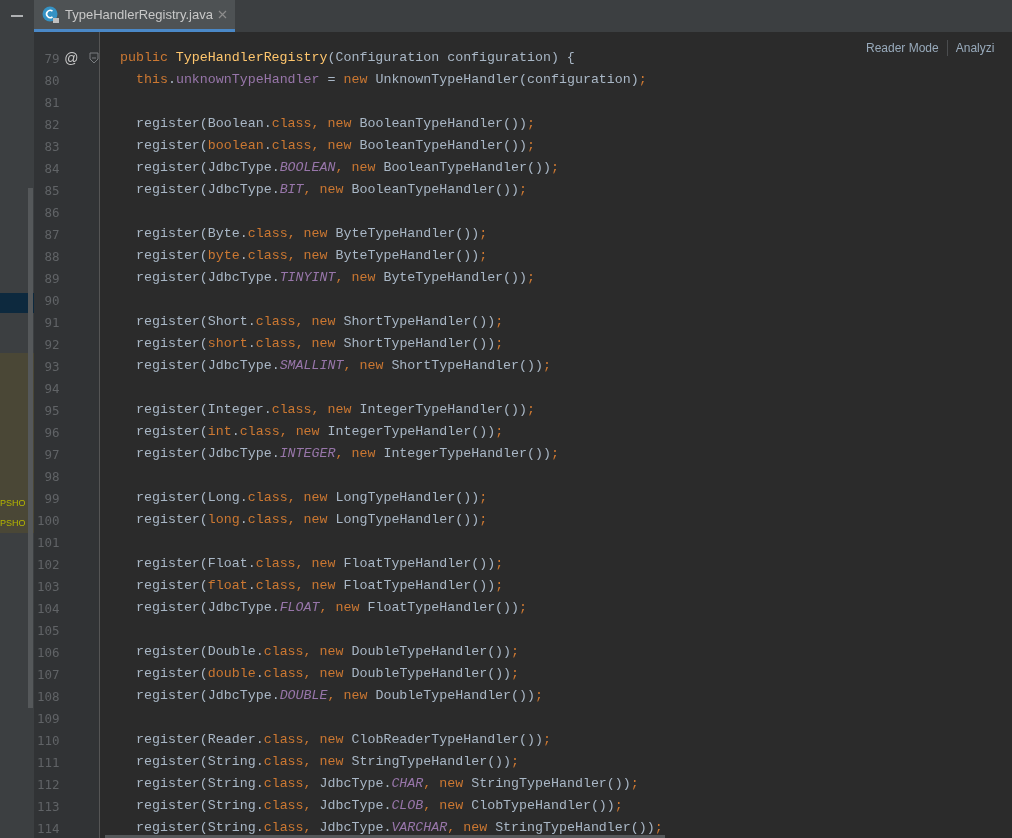 The width and height of the screenshot is (1012, 838). What do you see at coordinates (94, 58) in the screenshot?
I see `fold-icon` at bounding box center [94, 58].